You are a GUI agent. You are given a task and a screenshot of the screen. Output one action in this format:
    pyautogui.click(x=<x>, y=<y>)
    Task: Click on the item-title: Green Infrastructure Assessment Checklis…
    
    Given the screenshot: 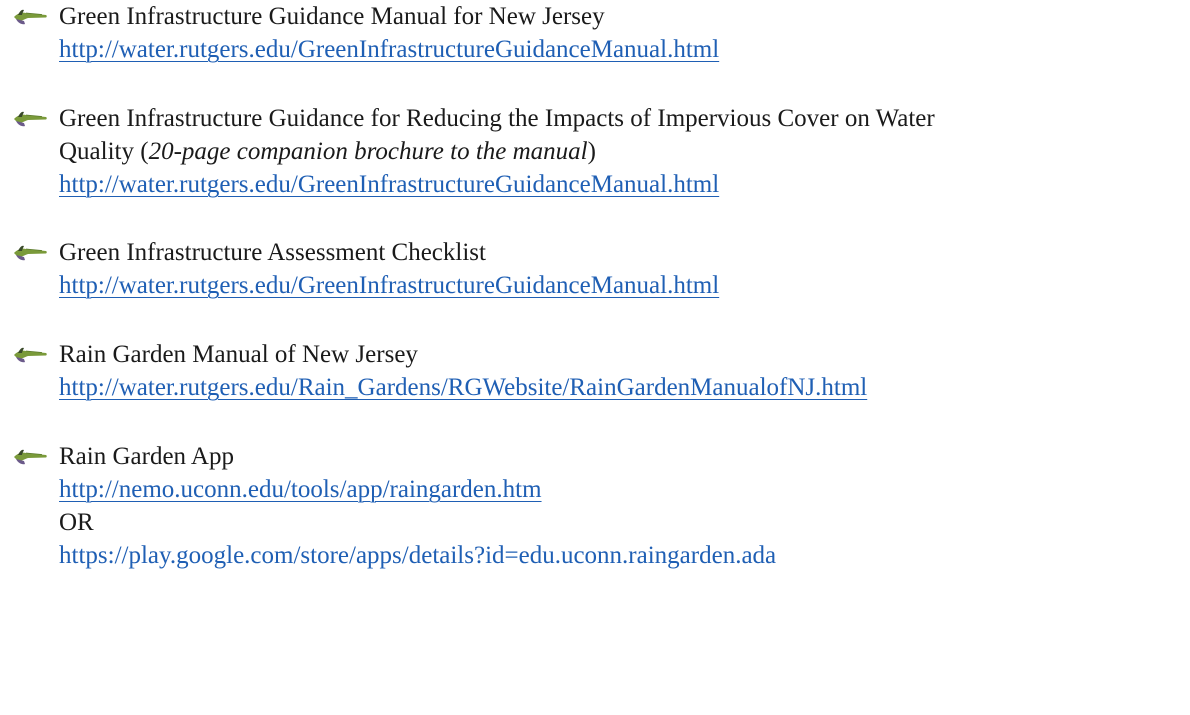 What is the action you would take?
    pyautogui.click(x=272, y=252)
    